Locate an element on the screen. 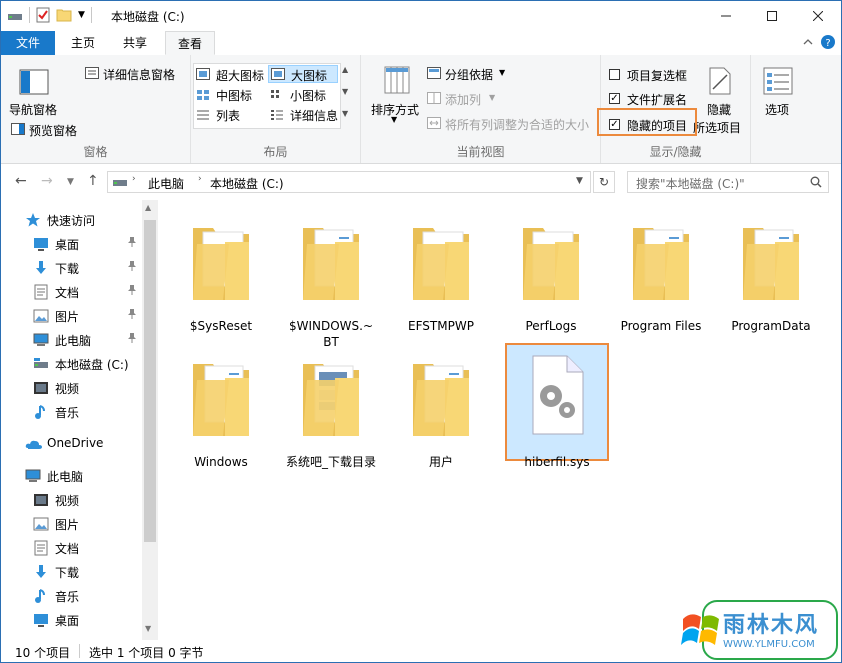  new-folder-icon is located at coordinates (64, 15).